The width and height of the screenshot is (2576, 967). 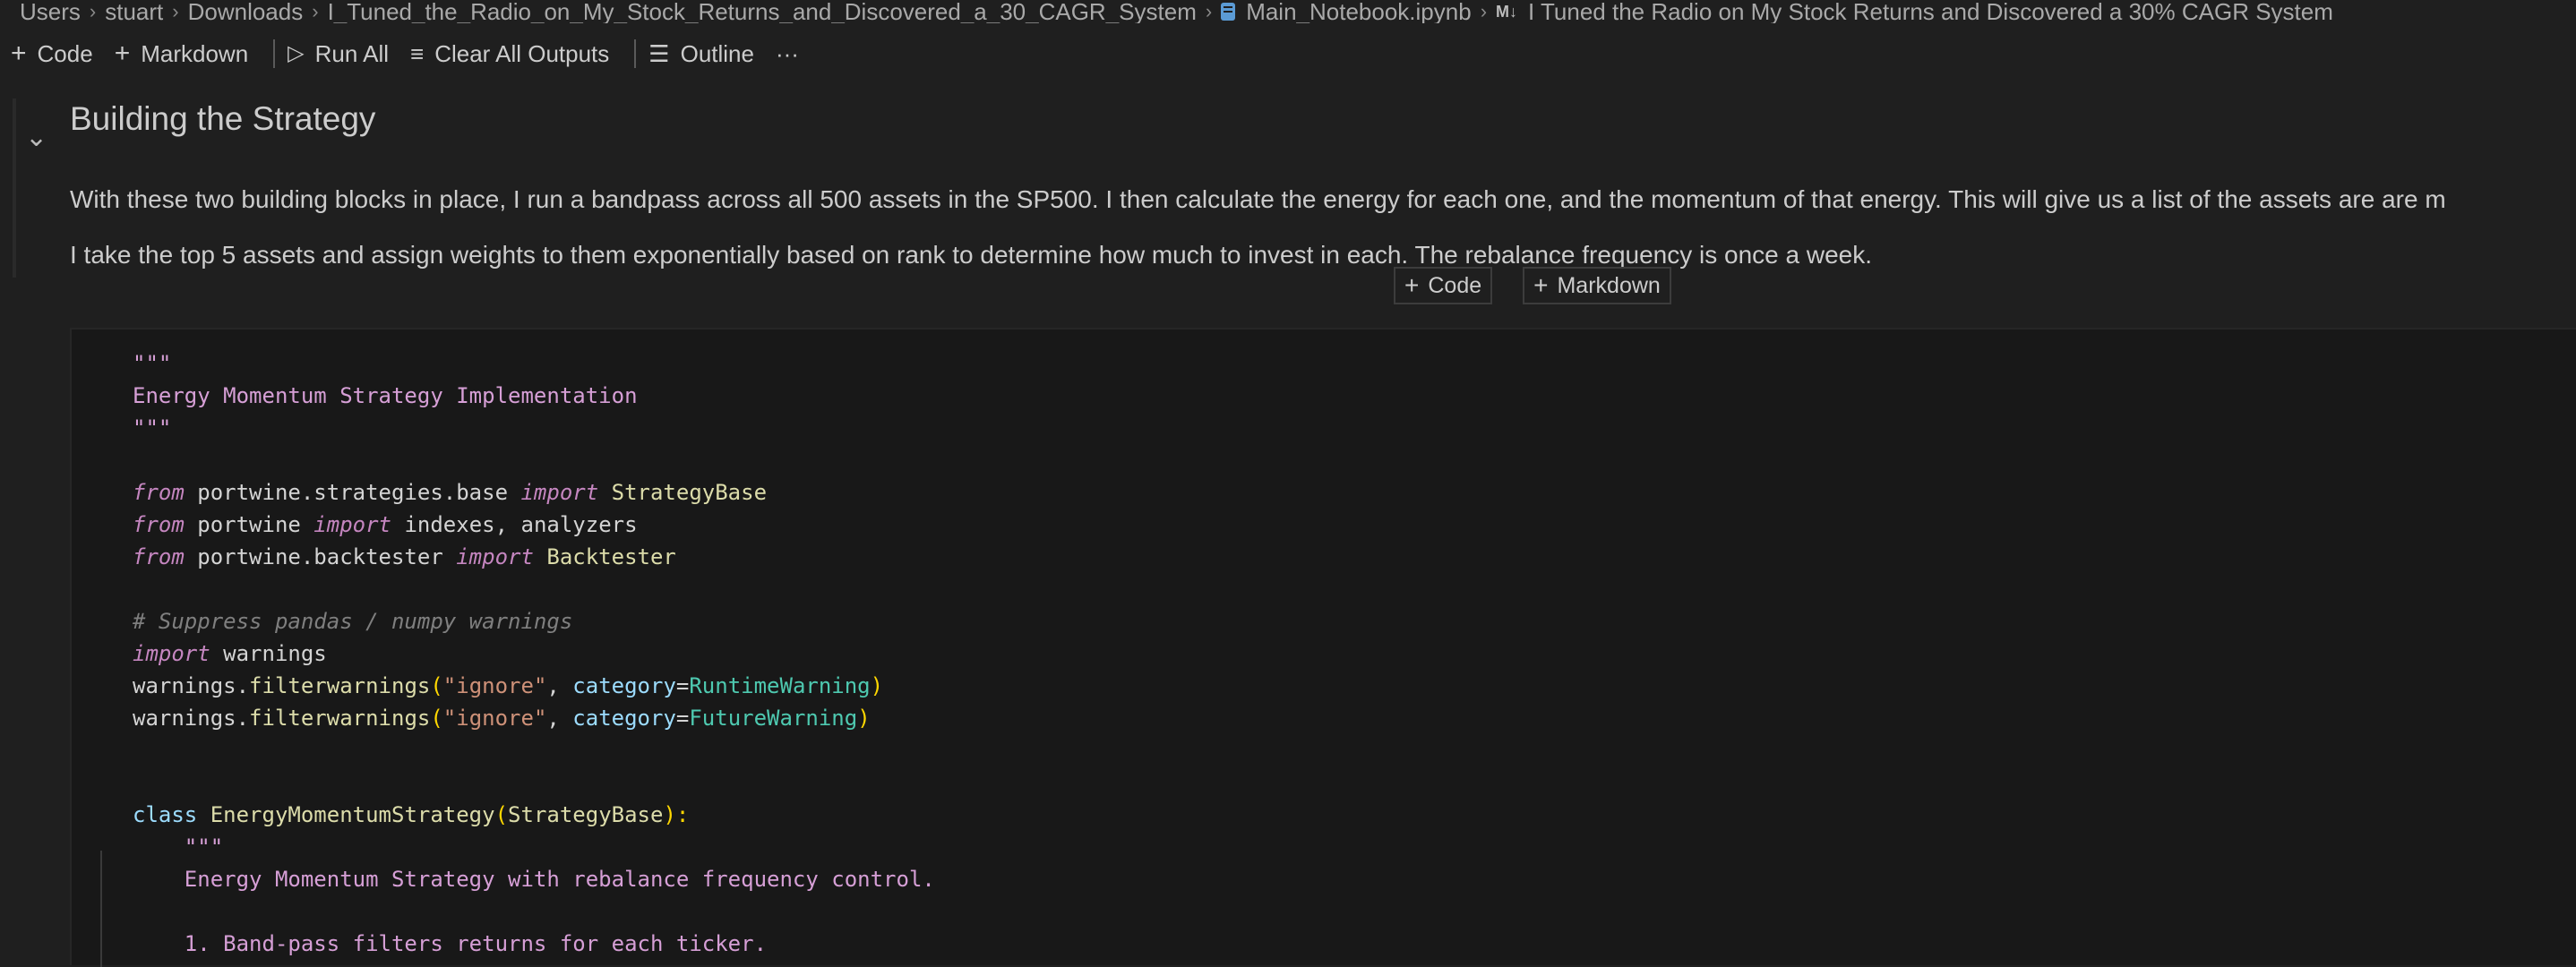 What do you see at coordinates (659, 53) in the screenshot?
I see `list-icon: ☰` at bounding box center [659, 53].